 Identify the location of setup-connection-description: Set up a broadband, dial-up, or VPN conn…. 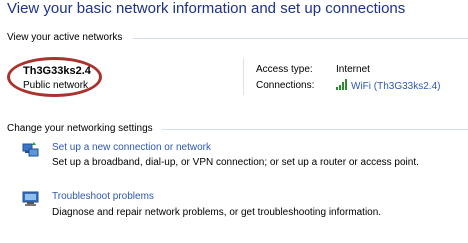
(235, 162).